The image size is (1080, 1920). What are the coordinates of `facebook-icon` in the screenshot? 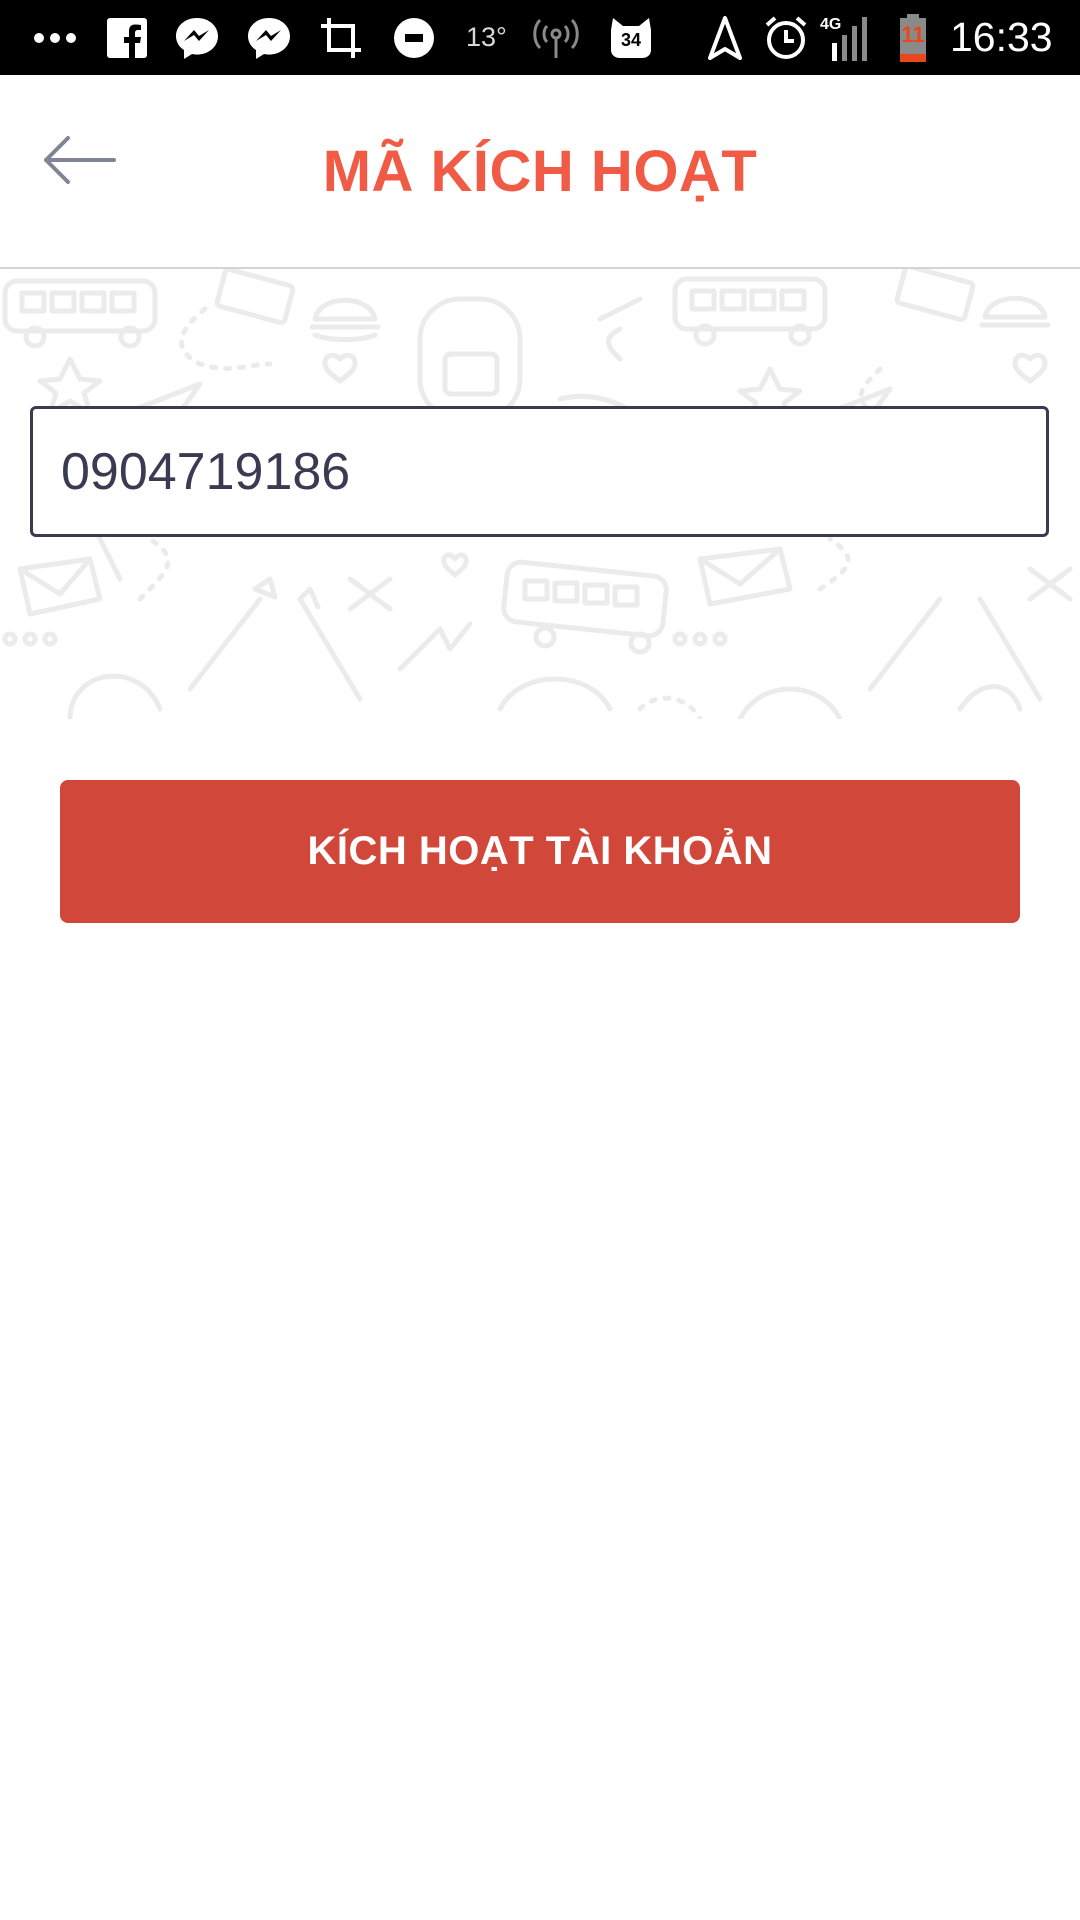 It's located at (127, 37).